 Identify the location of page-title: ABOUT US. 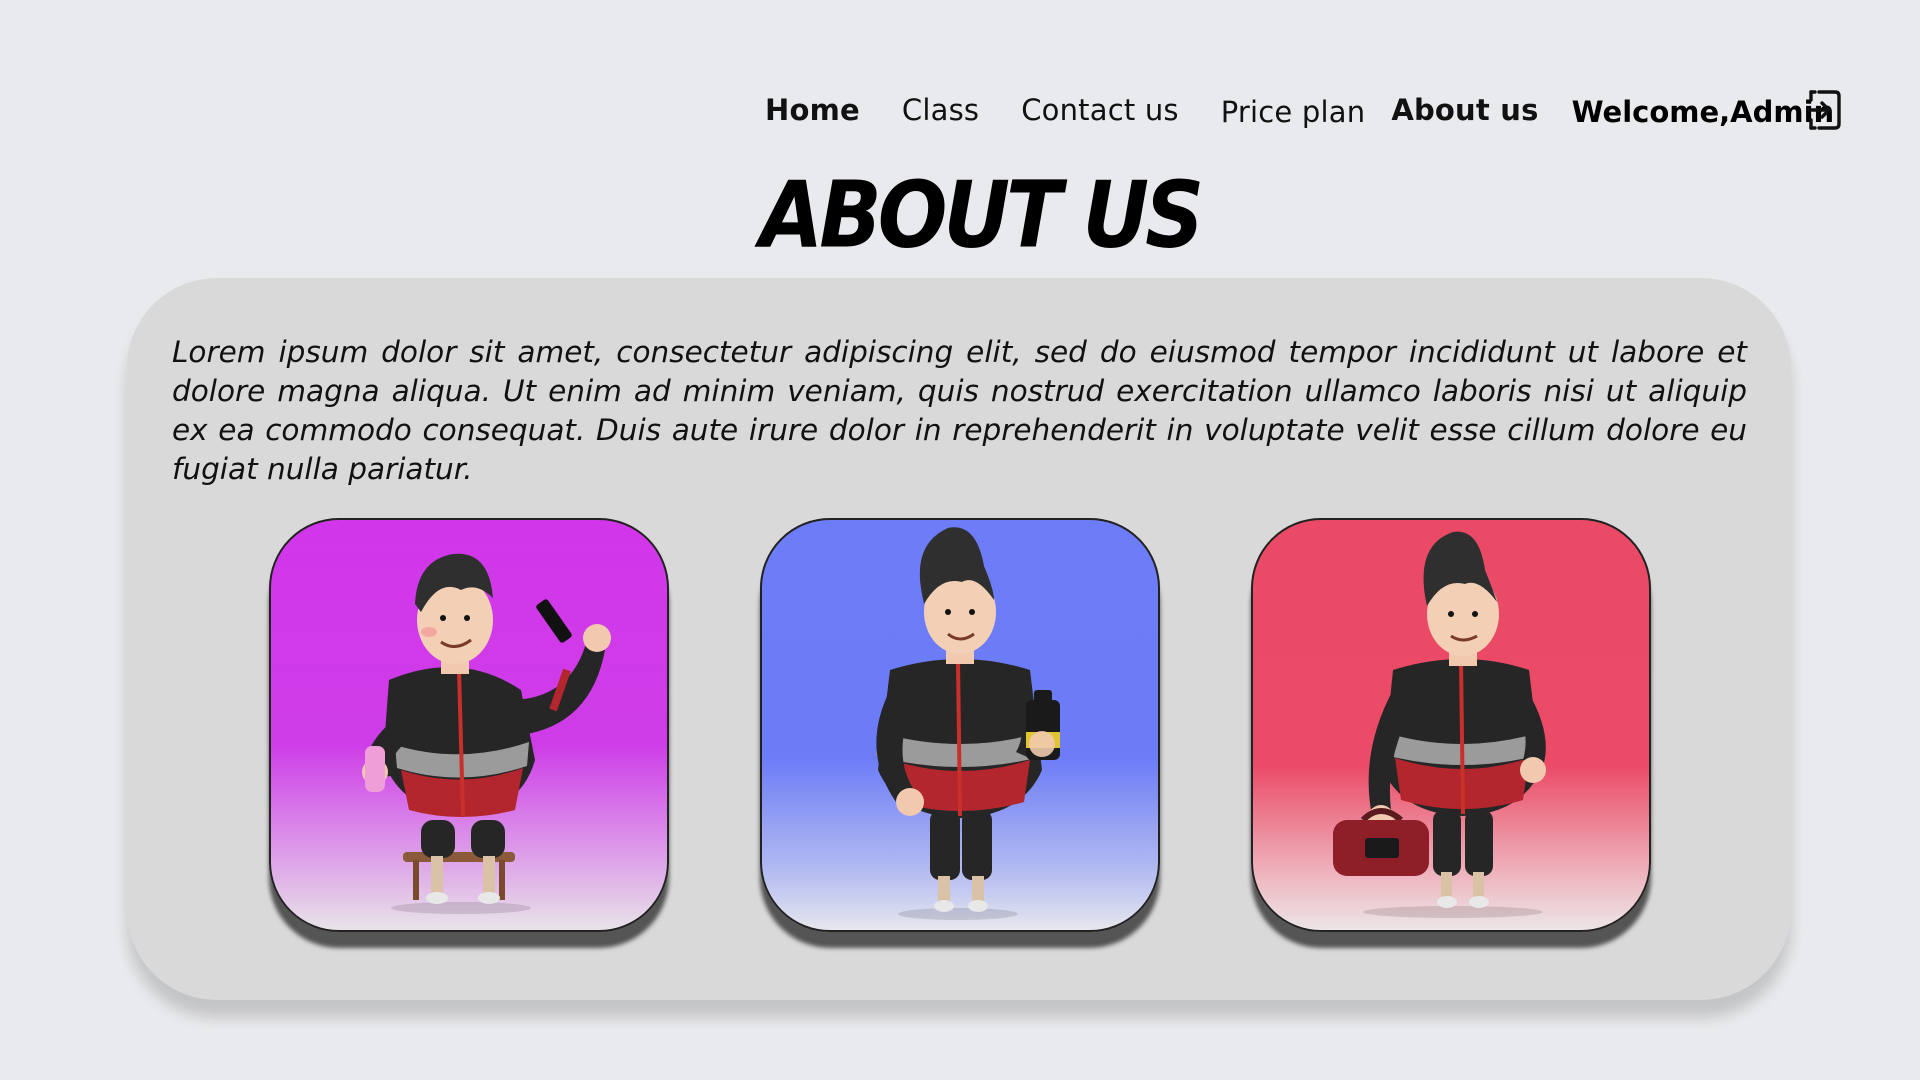
(981, 215).